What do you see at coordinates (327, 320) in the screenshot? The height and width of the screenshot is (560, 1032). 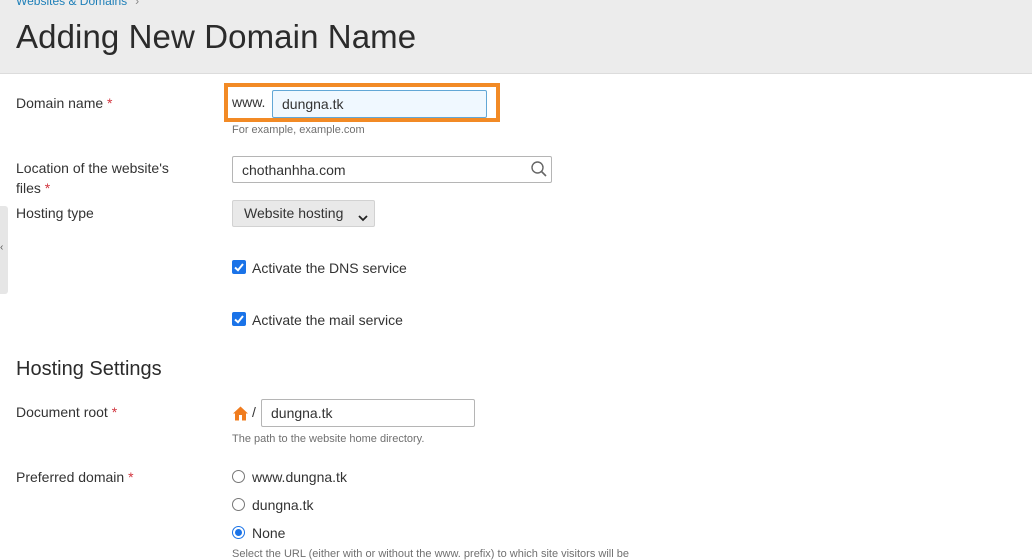 I see `activate-mail-label: Activate the mail service` at bounding box center [327, 320].